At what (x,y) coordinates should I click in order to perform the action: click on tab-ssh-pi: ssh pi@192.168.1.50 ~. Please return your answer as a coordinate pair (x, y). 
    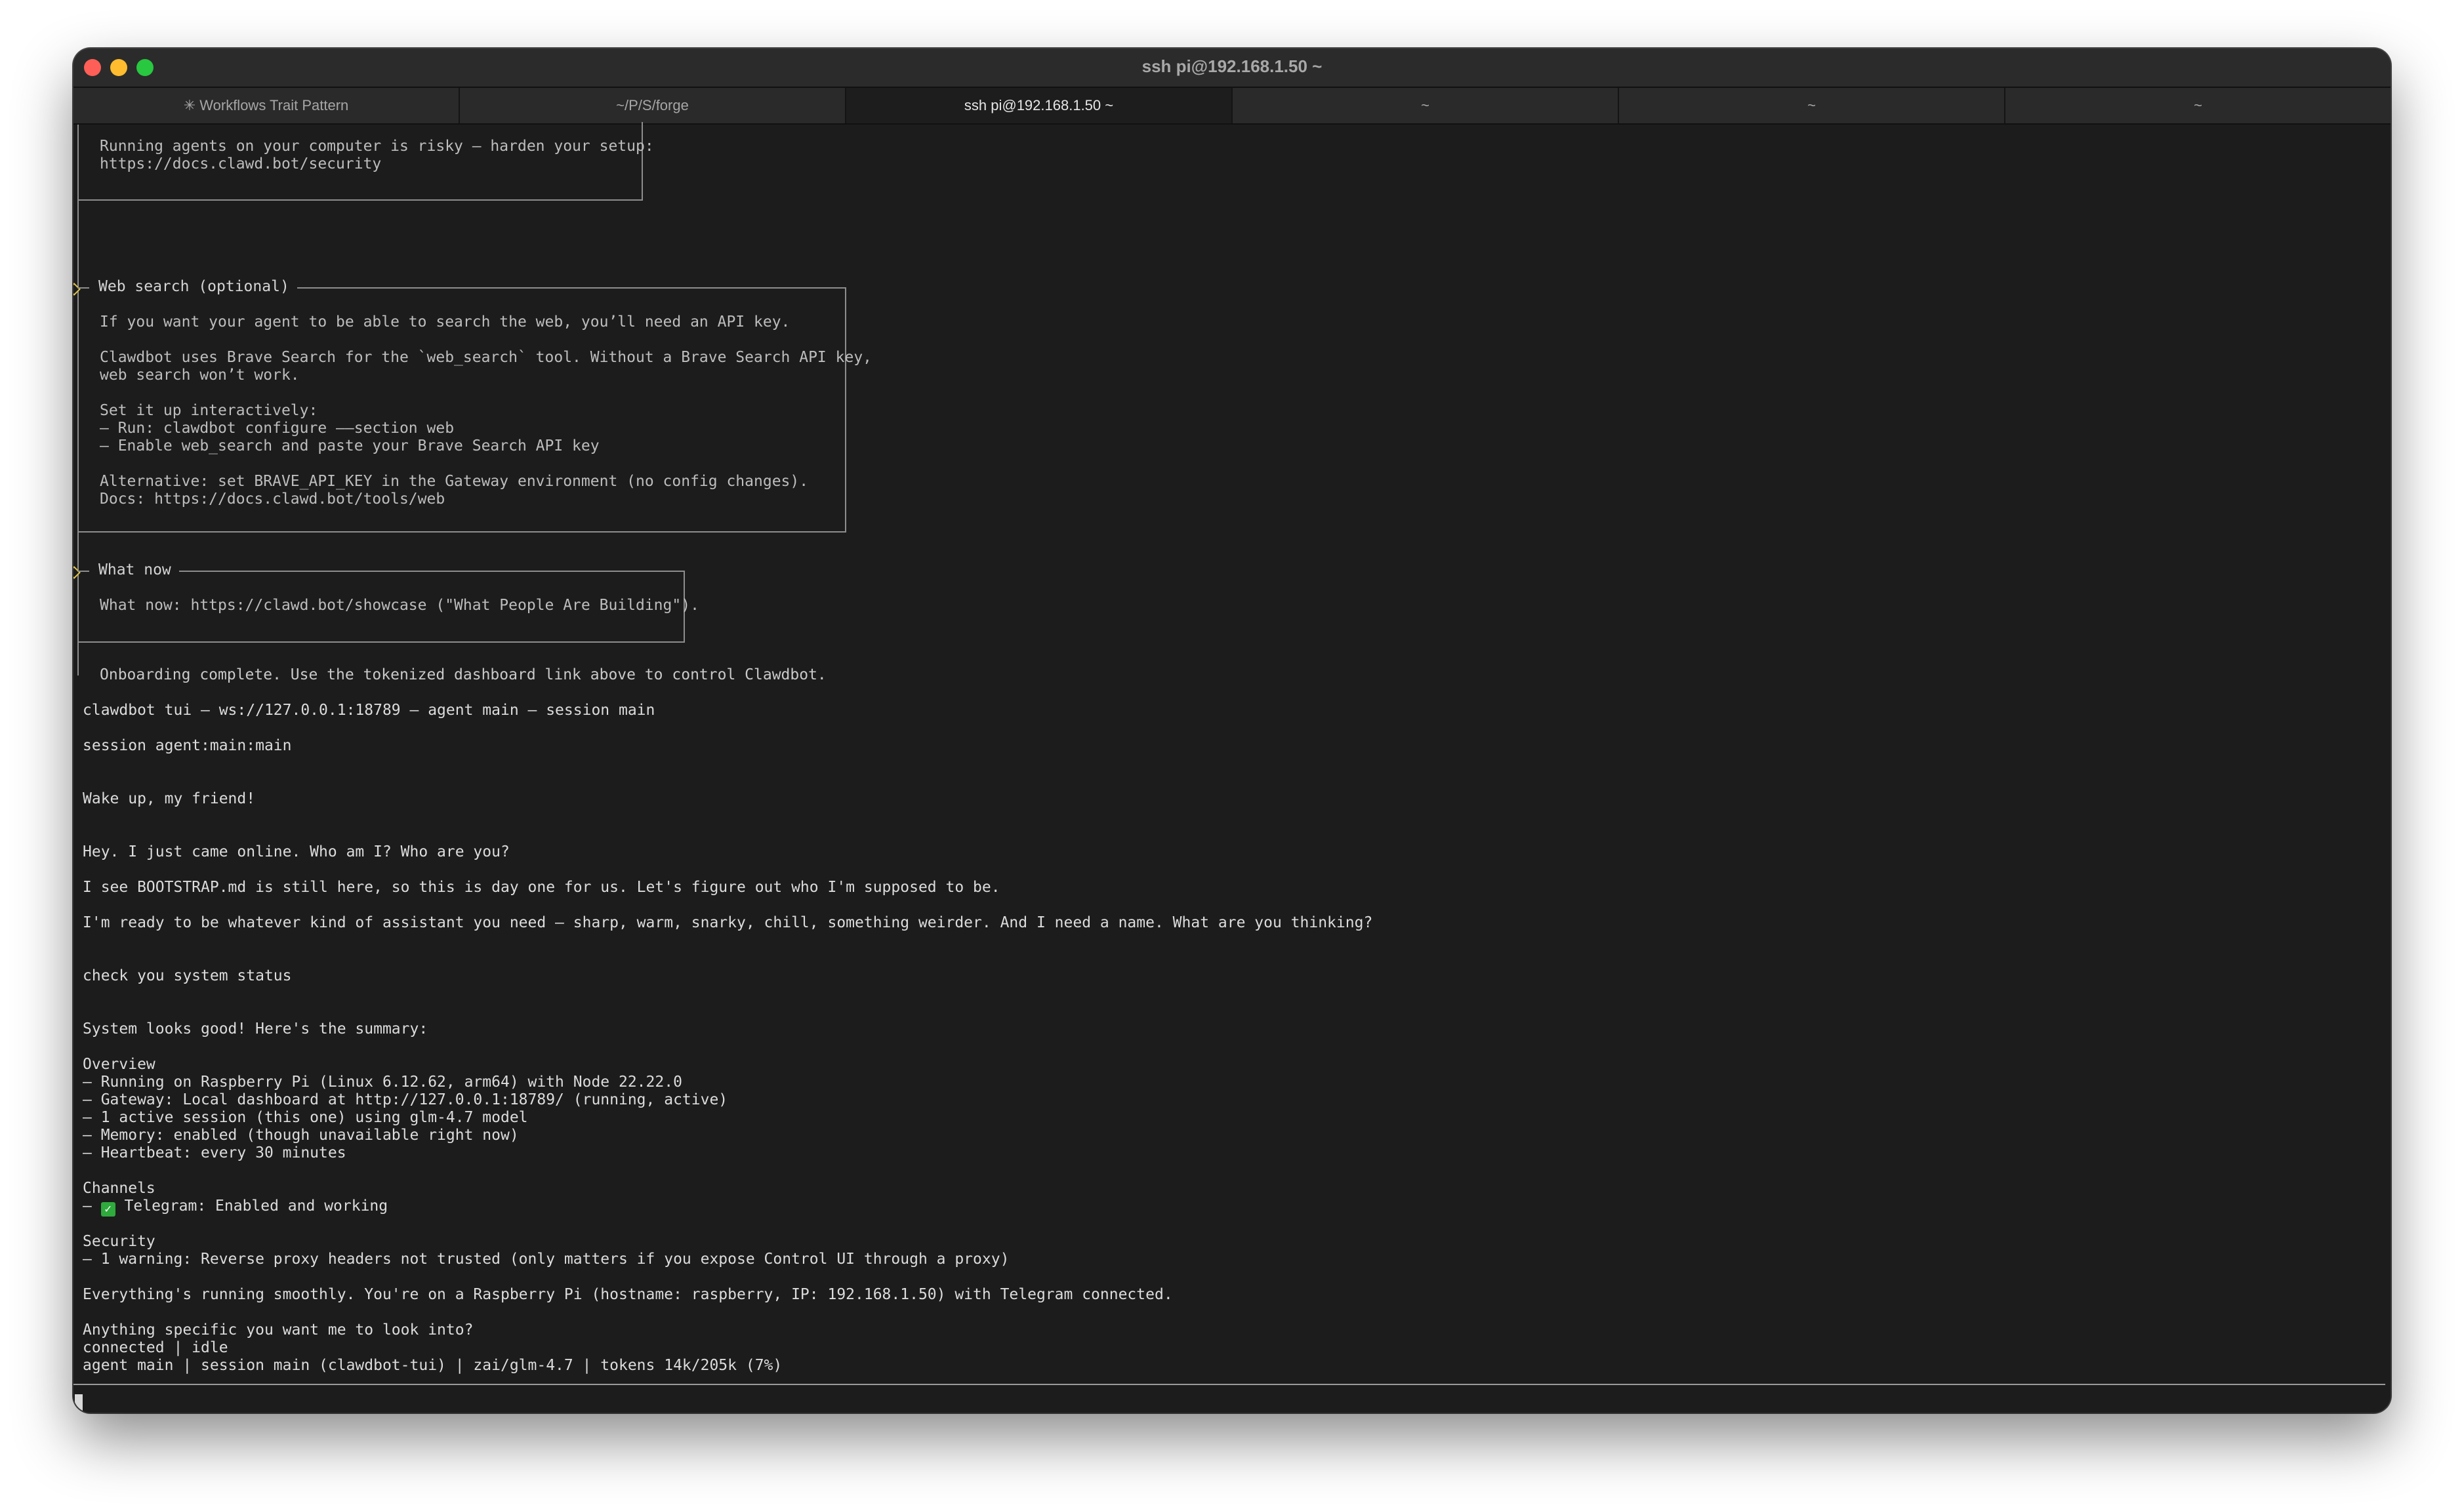
    Looking at the image, I should click on (1039, 105).